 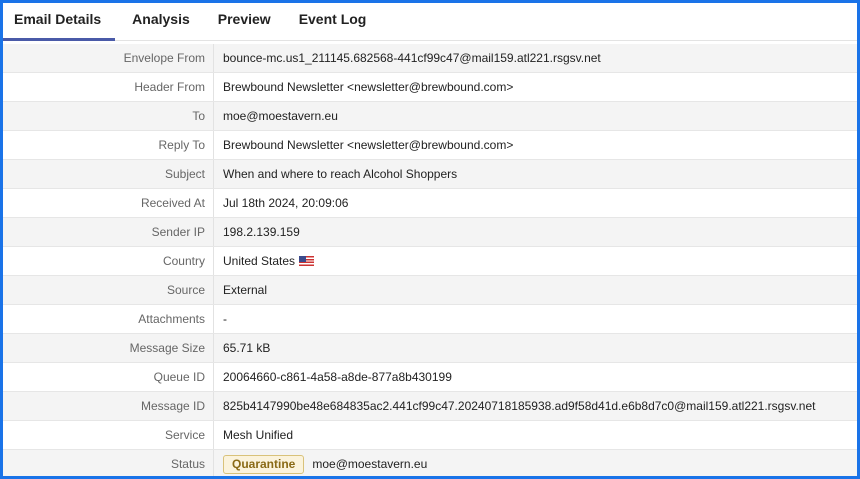 What do you see at coordinates (430, 319) in the screenshot?
I see `detail-row-attachments: Attachments -` at bounding box center [430, 319].